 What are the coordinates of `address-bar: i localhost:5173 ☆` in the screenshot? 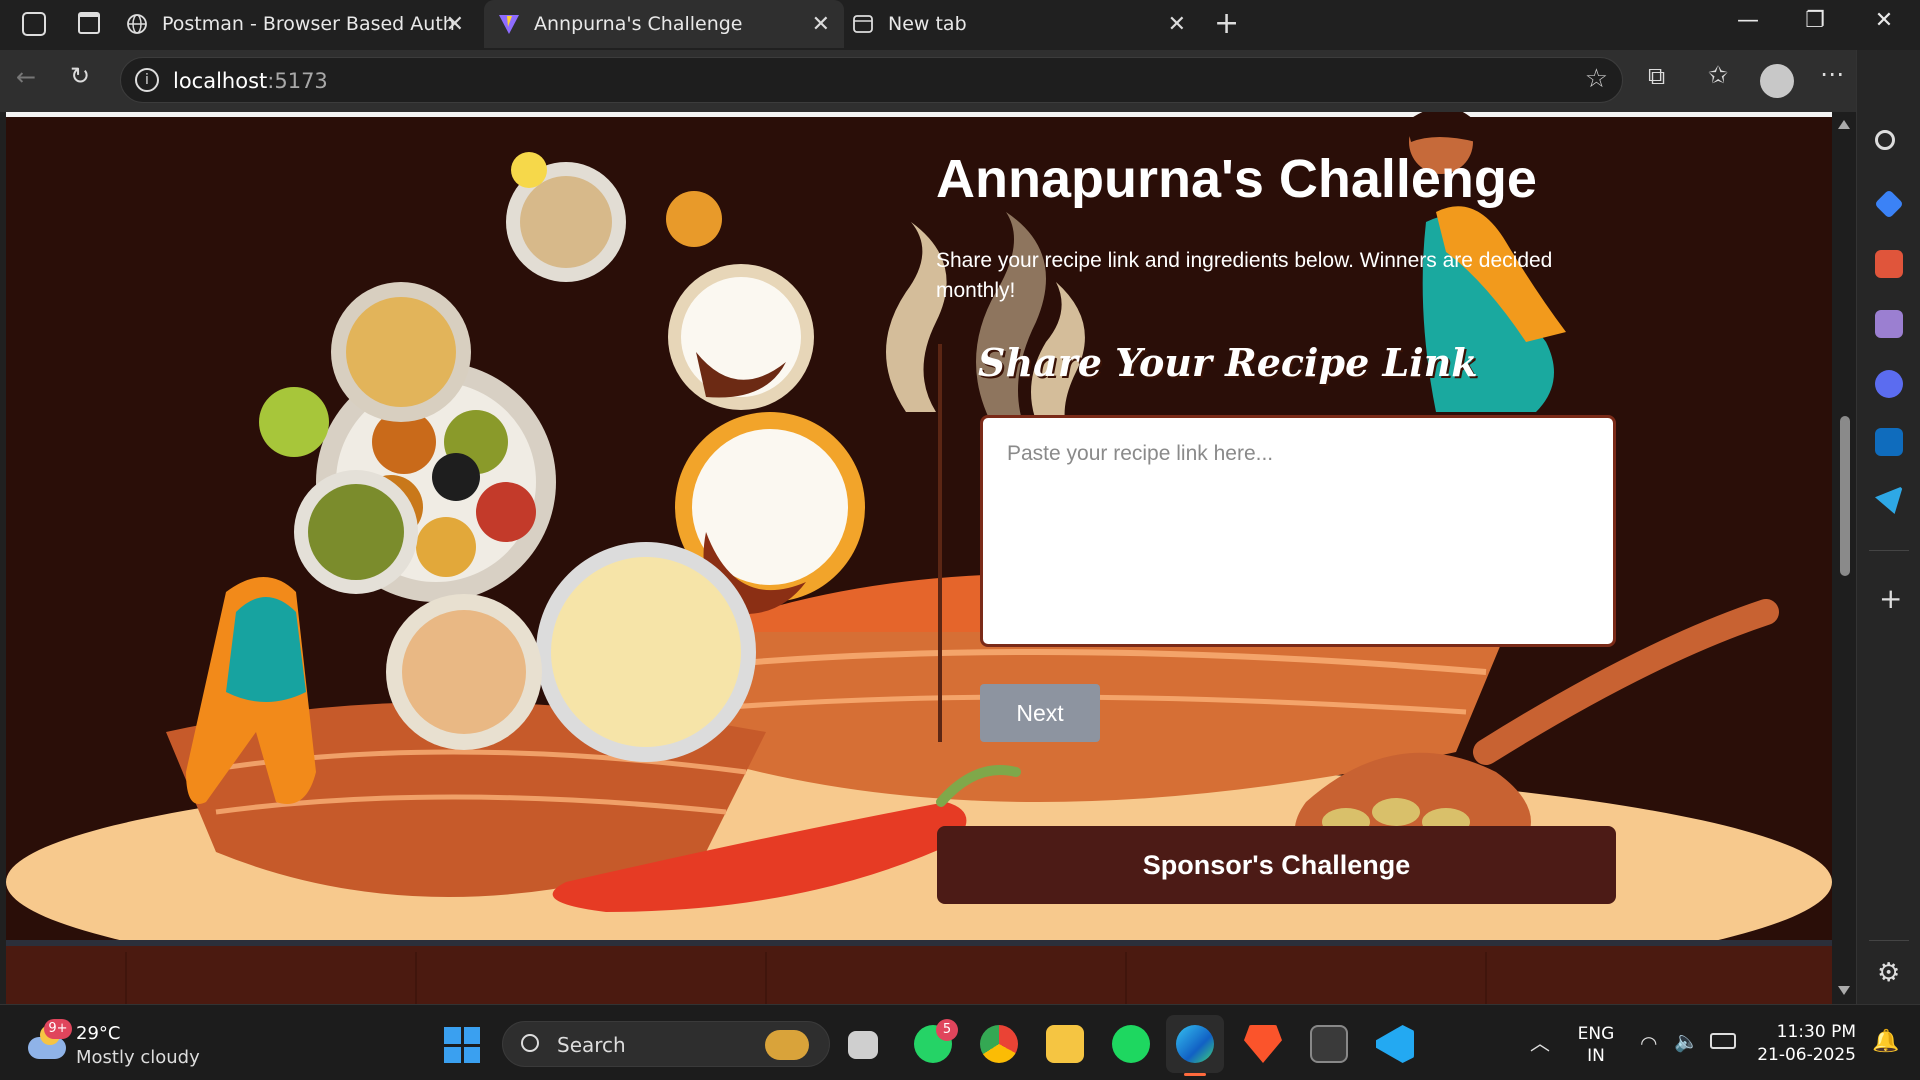 It's located at (871, 80).